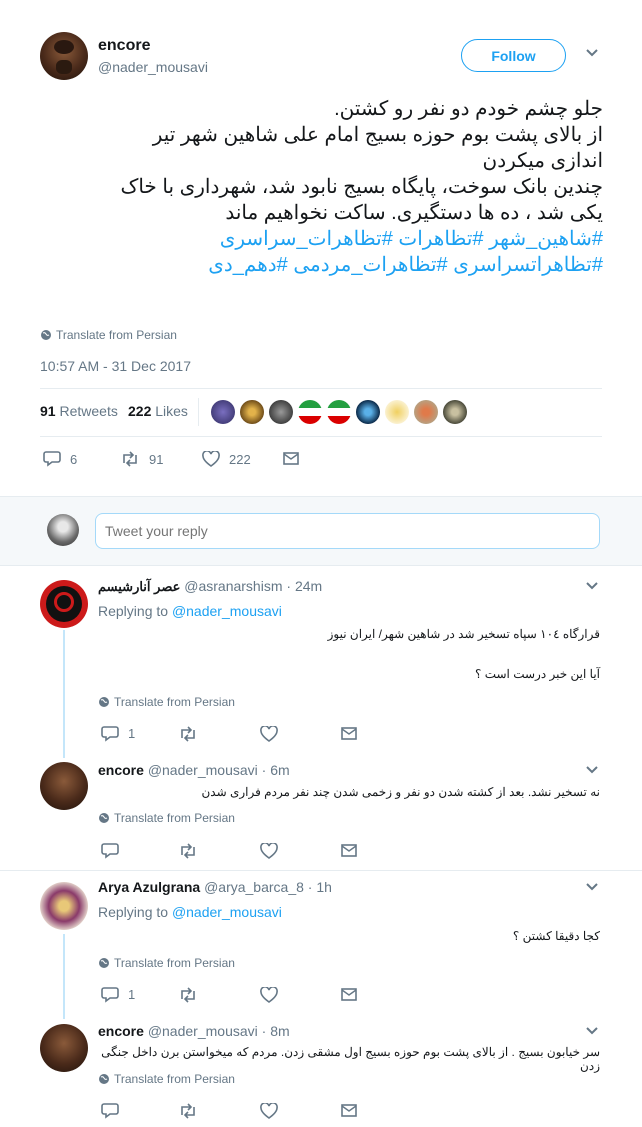  Describe the element at coordinates (347, 531) in the screenshot. I see `reply-input` at that location.